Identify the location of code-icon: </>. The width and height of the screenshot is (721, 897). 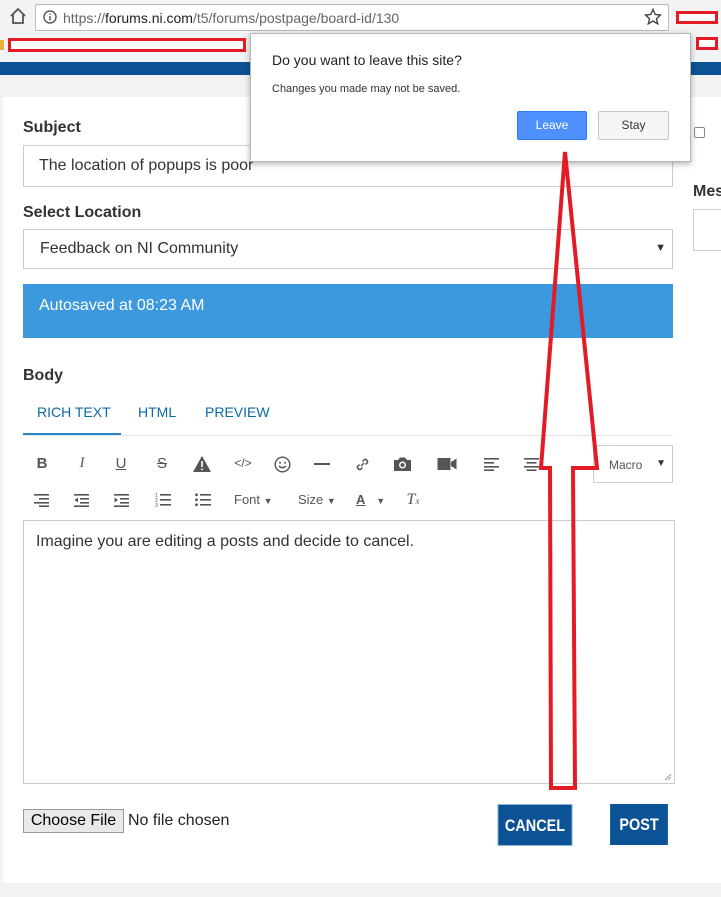
(243, 463).